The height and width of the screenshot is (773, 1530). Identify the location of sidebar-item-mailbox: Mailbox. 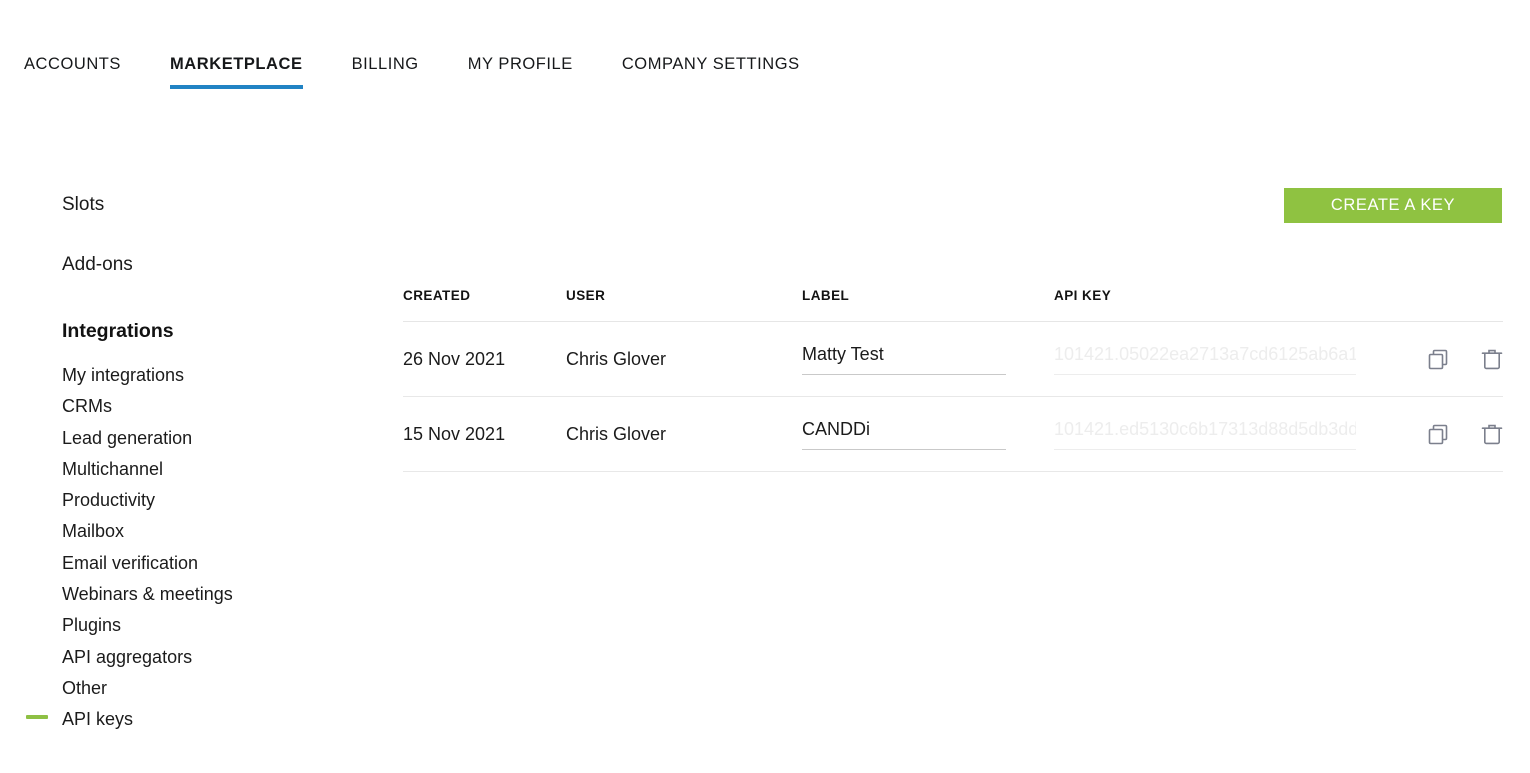
(147, 537).